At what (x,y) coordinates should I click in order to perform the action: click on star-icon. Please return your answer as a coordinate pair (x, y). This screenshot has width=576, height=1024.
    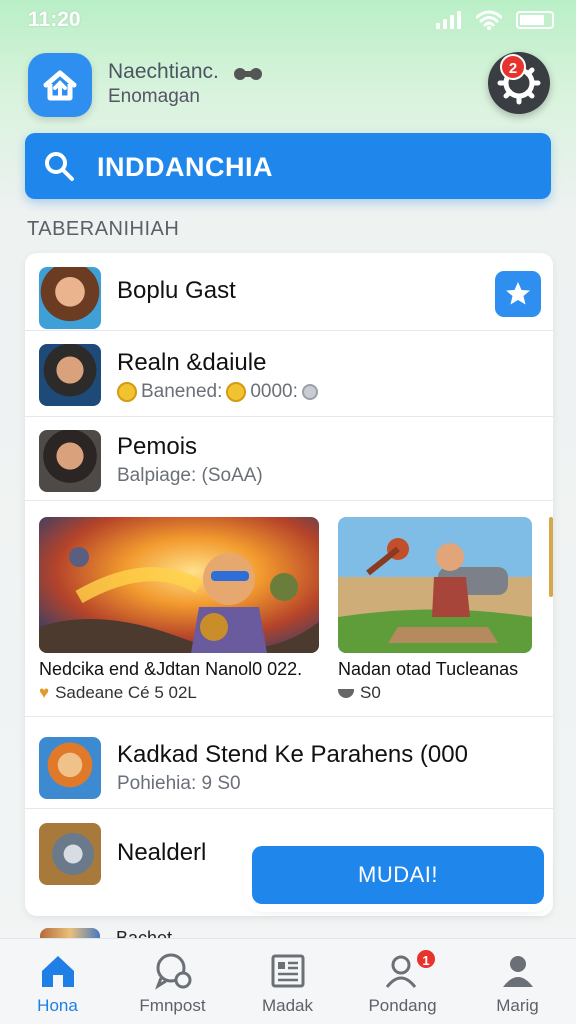
    Looking at the image, I should click on (518, 293).